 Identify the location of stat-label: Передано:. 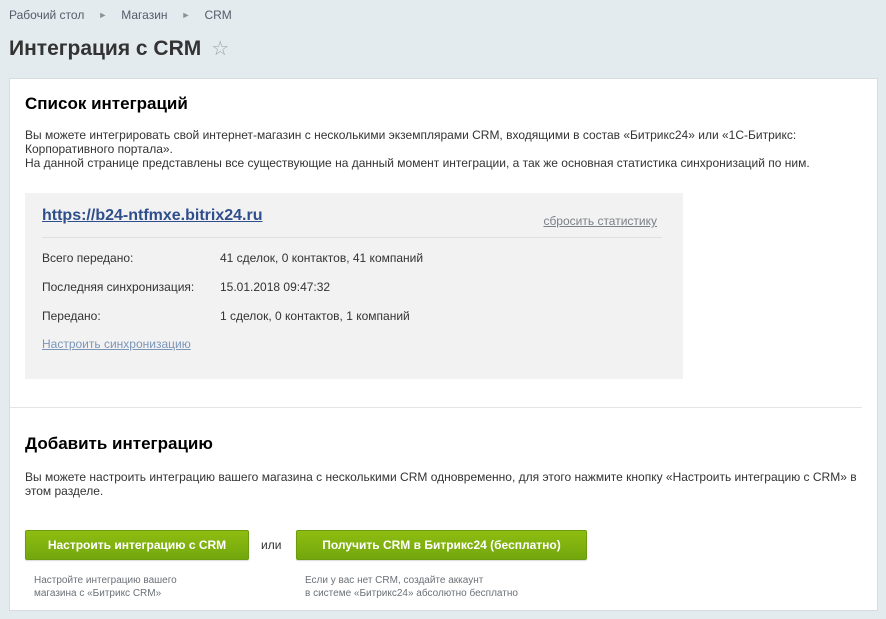
(71, 316).